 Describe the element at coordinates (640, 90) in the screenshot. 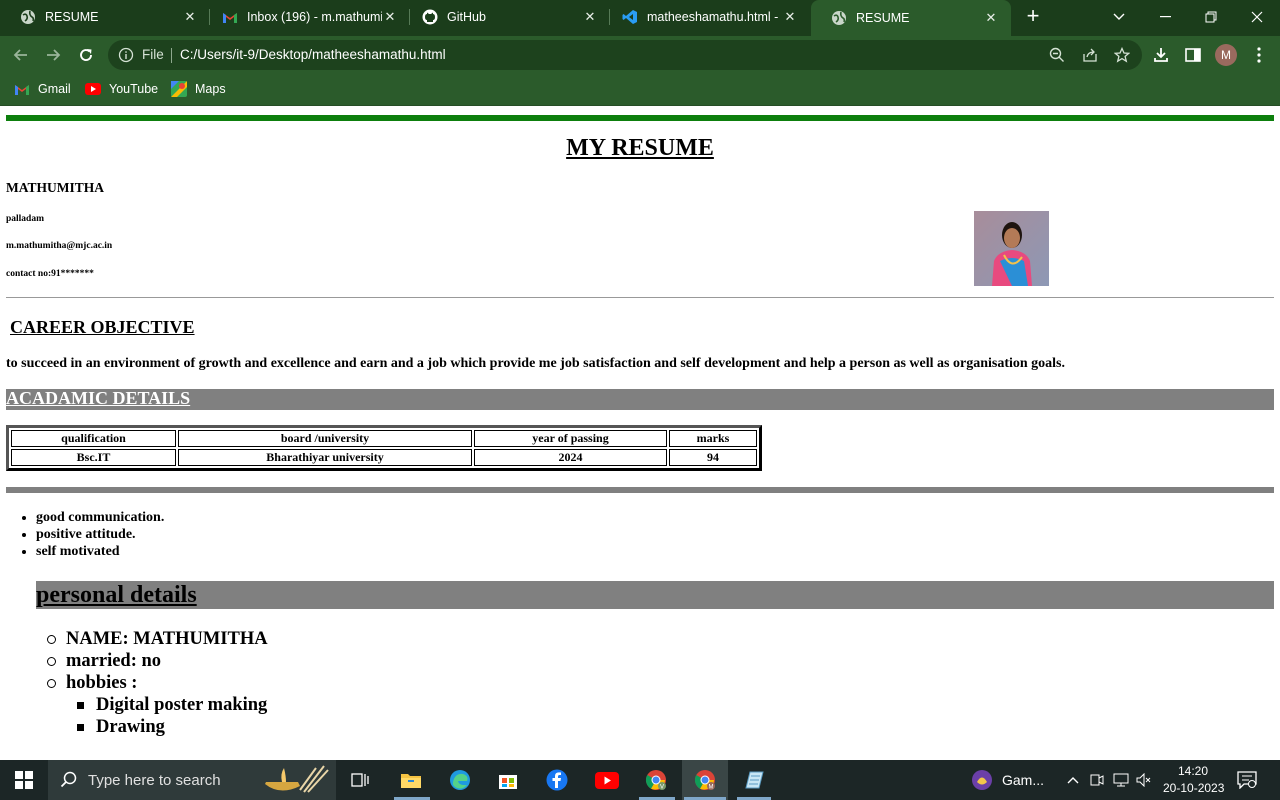

I see `bookmarks-bar: Gmail YouTube Maps` at that location.